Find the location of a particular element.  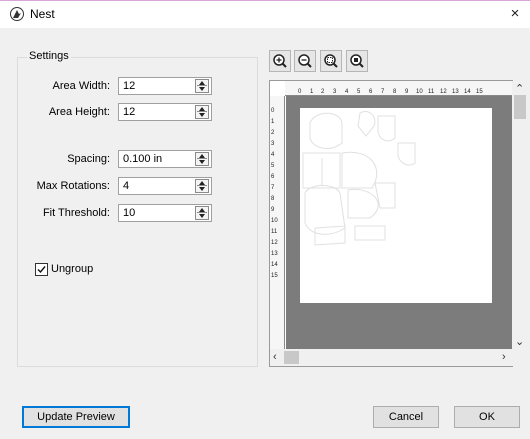

ruler-left-tick: 8 is located at coordinates (273, 199).